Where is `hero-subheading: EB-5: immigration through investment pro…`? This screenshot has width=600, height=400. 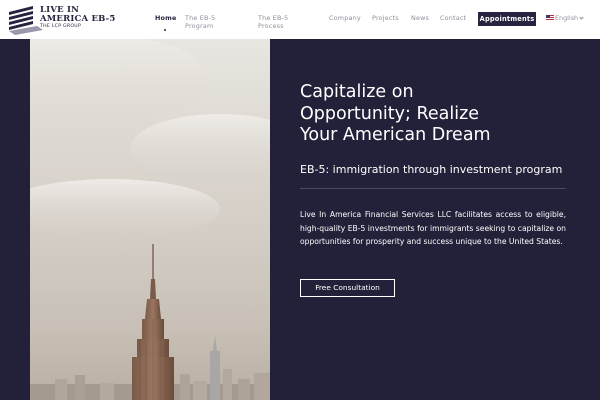 hero-subheading: EB-5: immigration through investment pro… is located at coordinates (431, 169).